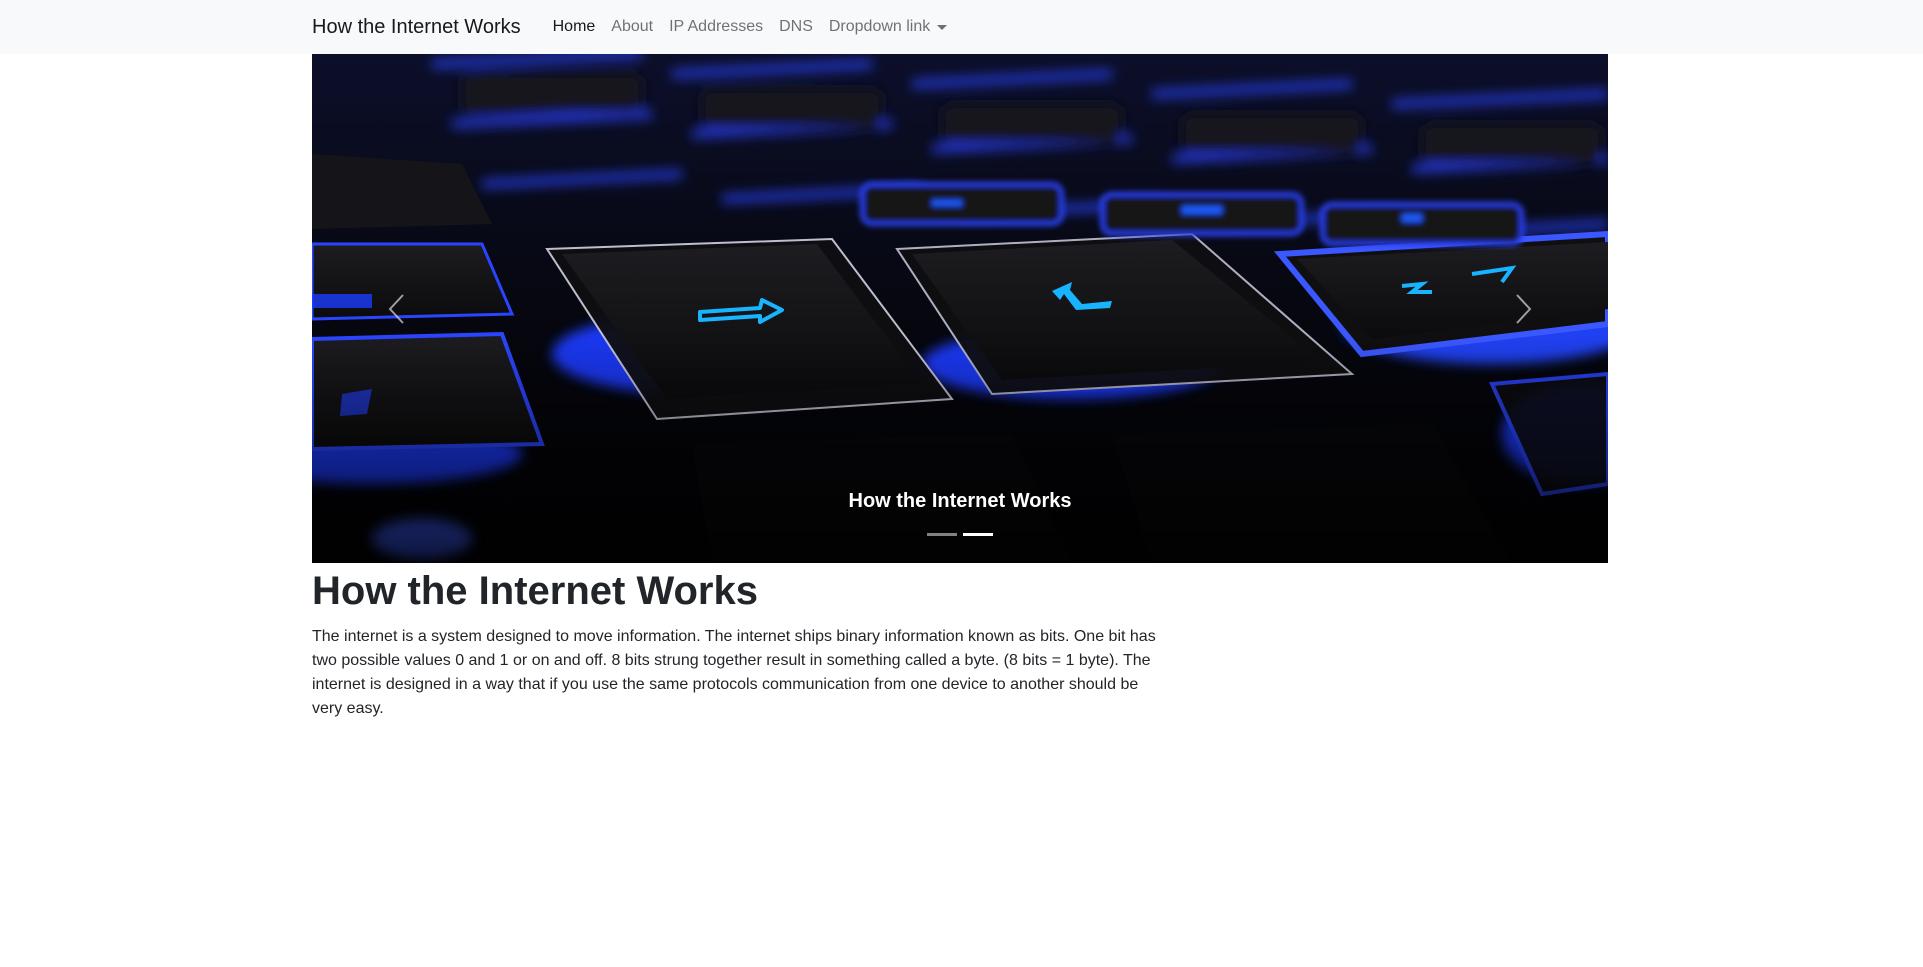  Describe the element at coordinates (416, 27) in the screenshot. I see `navbar-brand: How the Internet Works` at that location.